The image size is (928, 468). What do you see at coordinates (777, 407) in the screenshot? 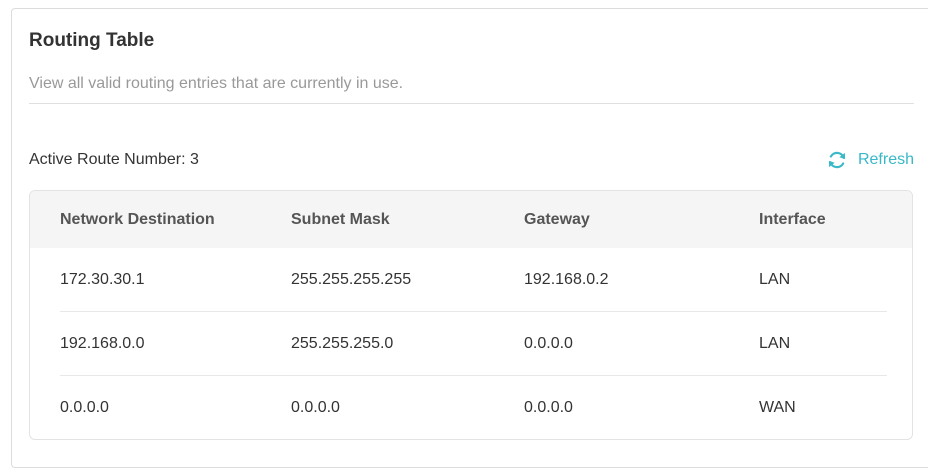
I see `cell-interface: WAN` at bounding box center [777, 407].